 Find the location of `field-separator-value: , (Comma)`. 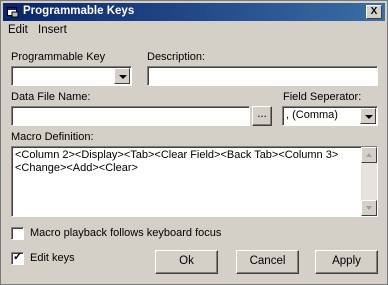

field-separator-value: , (Comma) is located at coordinates (312, 115).